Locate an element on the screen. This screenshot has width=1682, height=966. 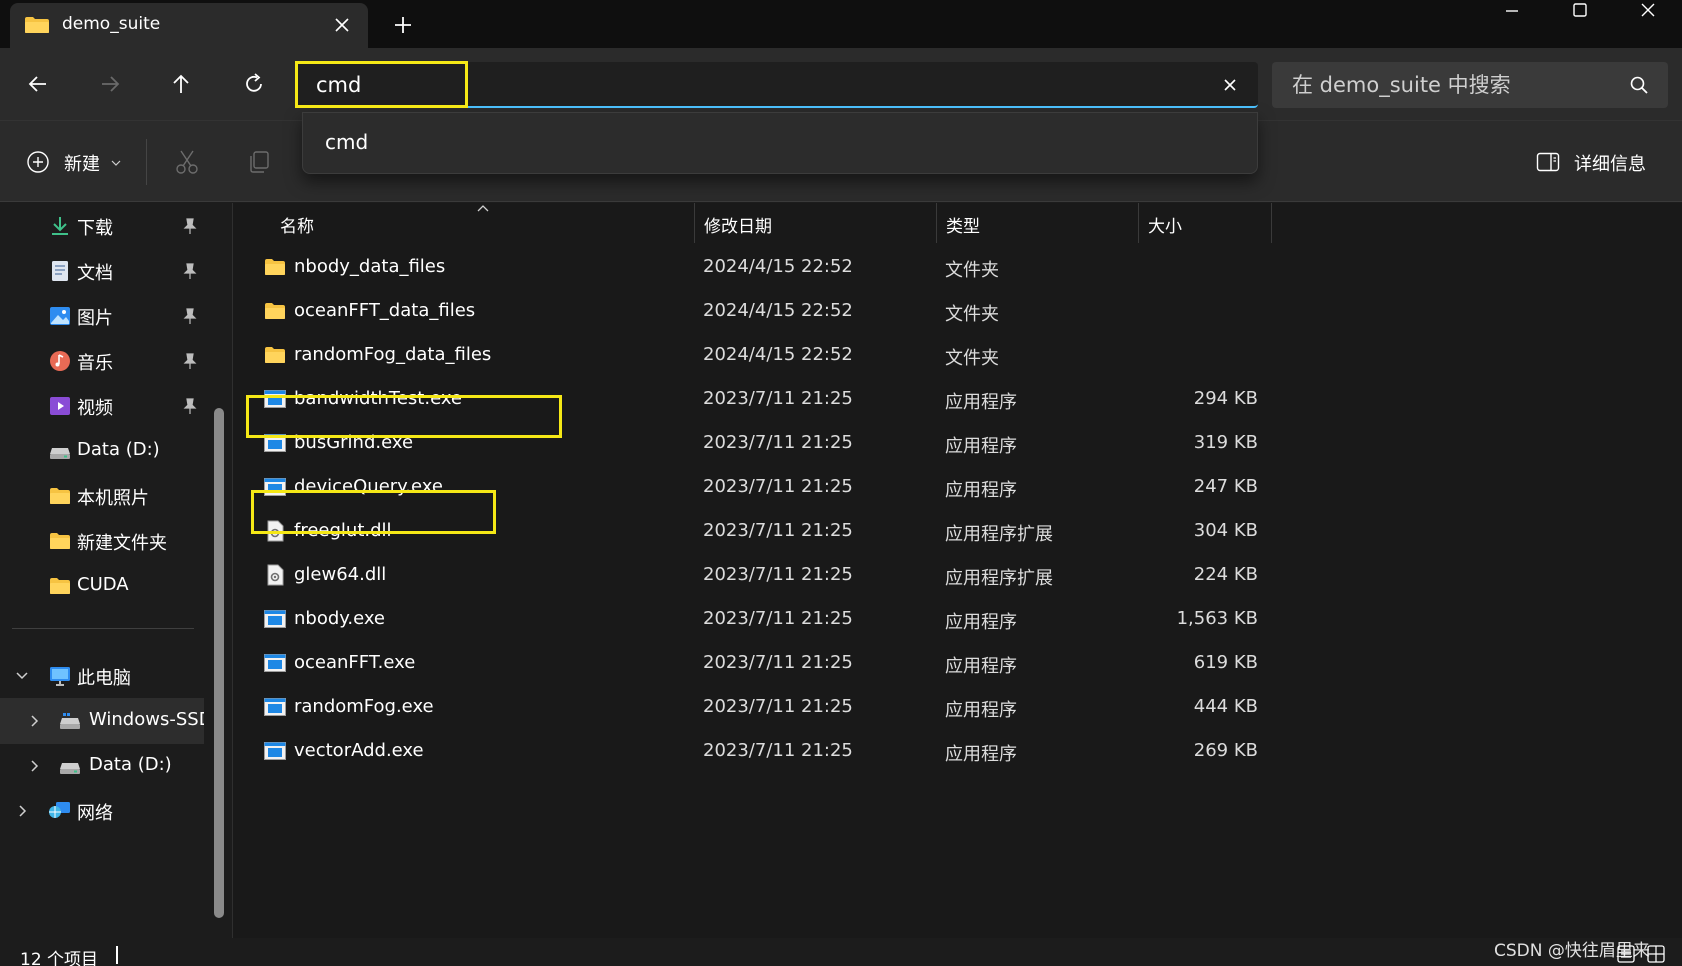
highlight-devicequery is located at coordinates (373, 512).